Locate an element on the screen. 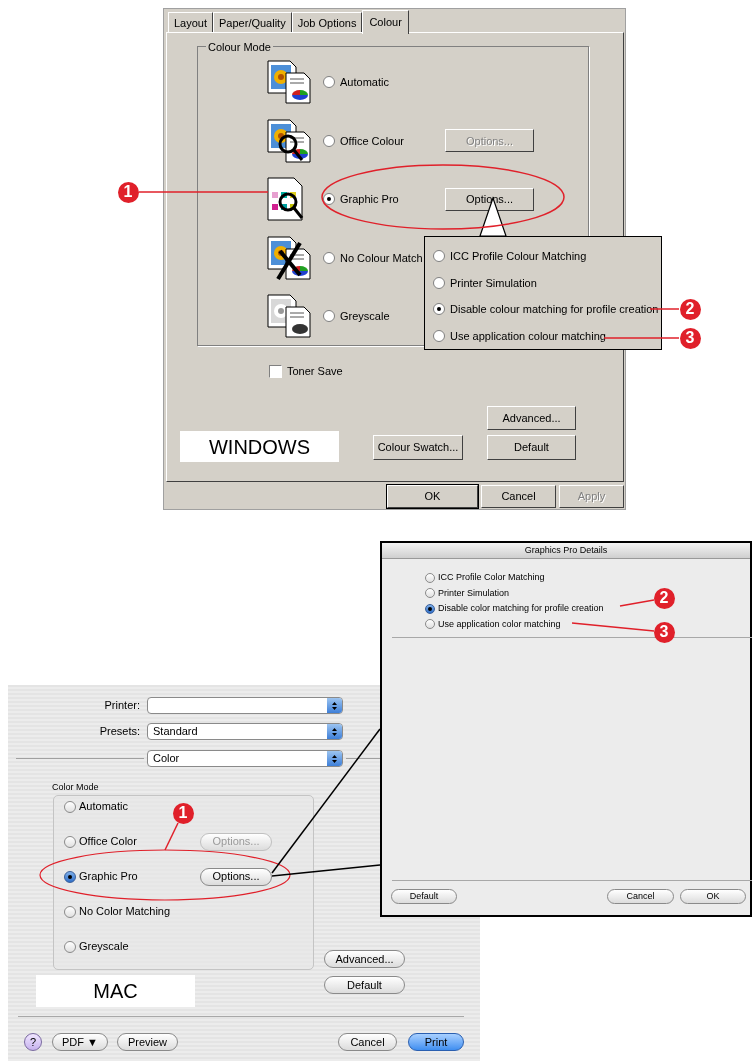  tab: Layout is located at coordinates (191, 22).